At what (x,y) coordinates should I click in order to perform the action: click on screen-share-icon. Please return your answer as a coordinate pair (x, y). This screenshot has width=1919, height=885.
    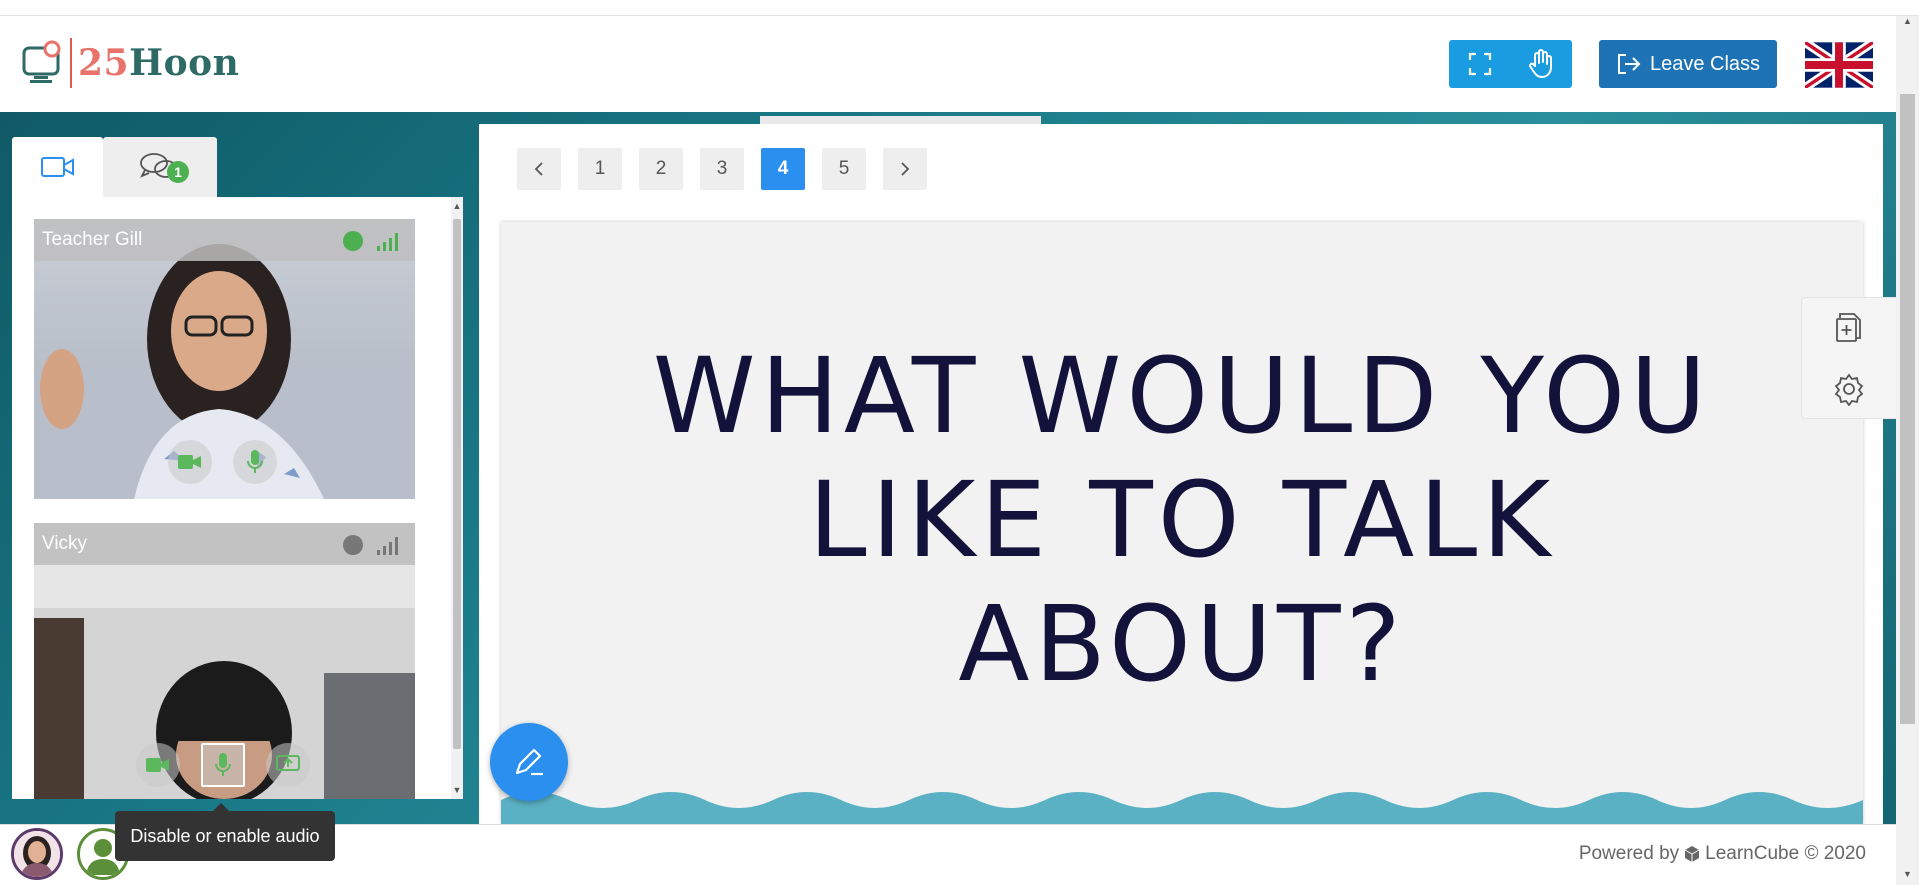
    Looking at the image, I should click on (288, 763).